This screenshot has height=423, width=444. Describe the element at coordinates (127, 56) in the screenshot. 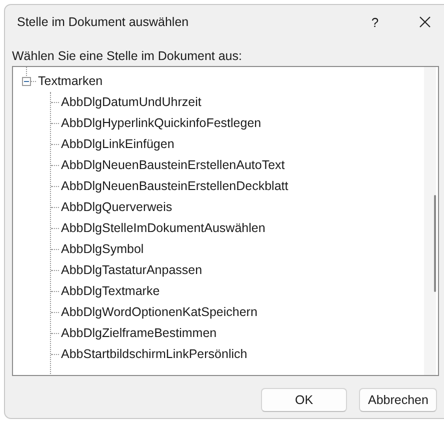

I see `prompt-label: Wählen Sie eine Stelle im Dokument aus:` at that location.